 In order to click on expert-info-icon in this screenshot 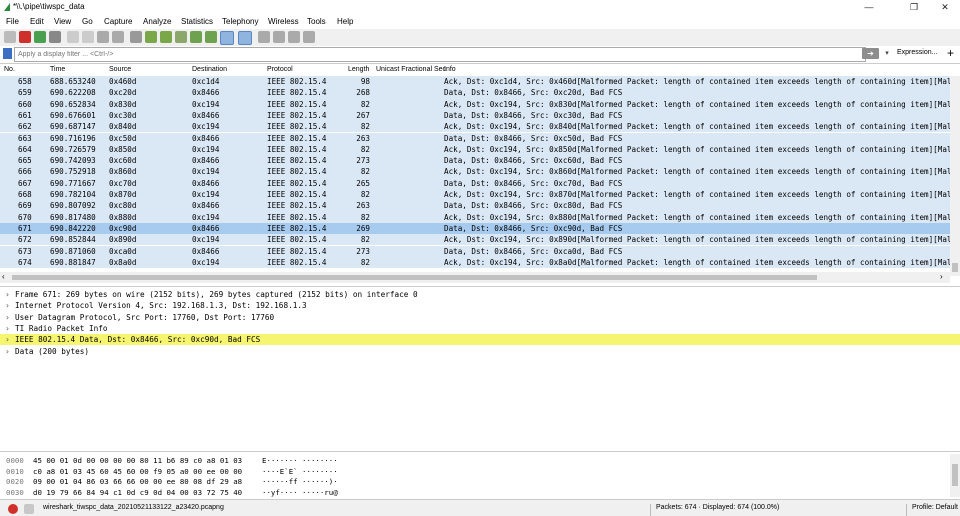, I will do `click(13, 509)`.